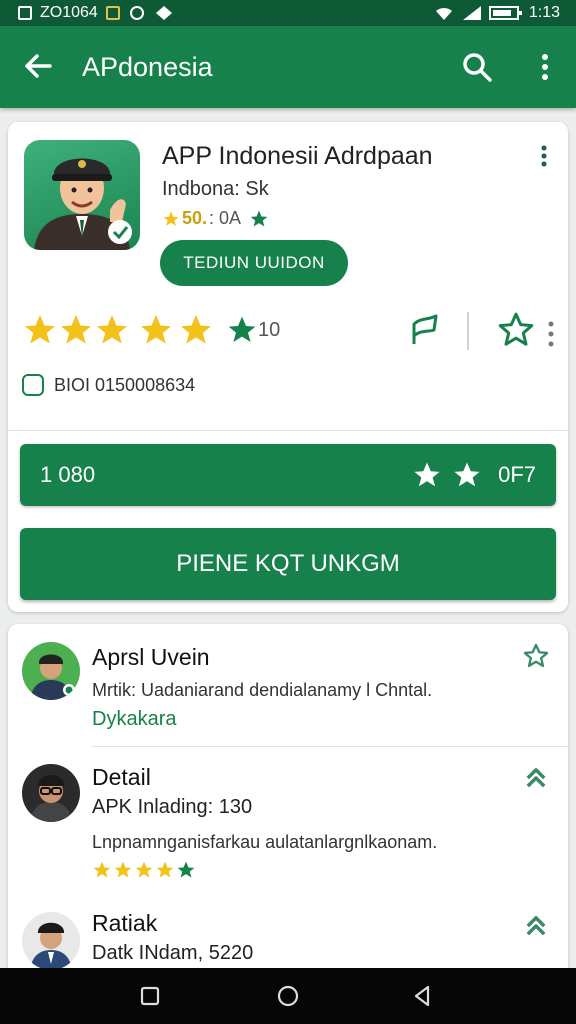 Image resolution: width=576 pixels, height=1024 pixels. What do you see at coordinates (505, 13) in the screenshot?
I see `battery-icon` at bounding box center [505, 13].